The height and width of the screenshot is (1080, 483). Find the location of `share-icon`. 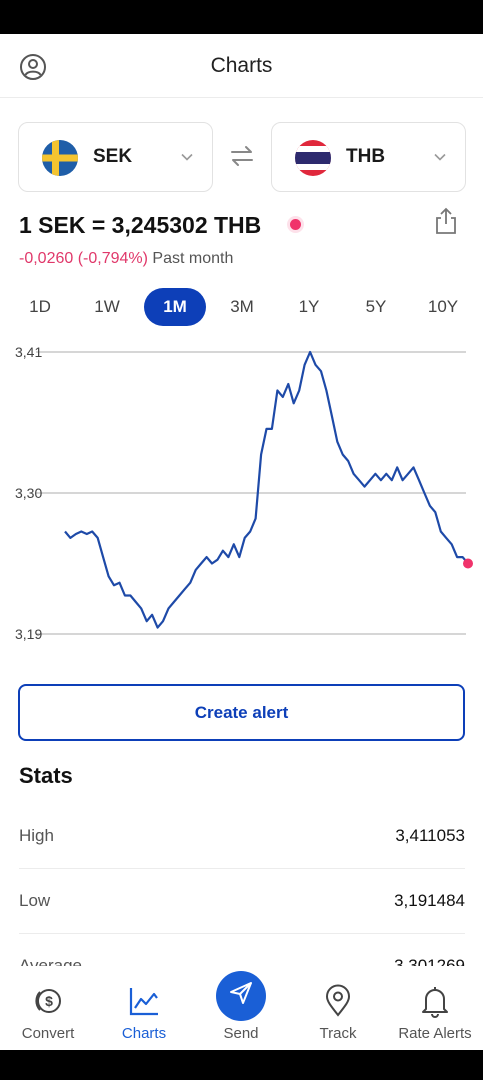

share-icon is located at coordinates (446, 221).